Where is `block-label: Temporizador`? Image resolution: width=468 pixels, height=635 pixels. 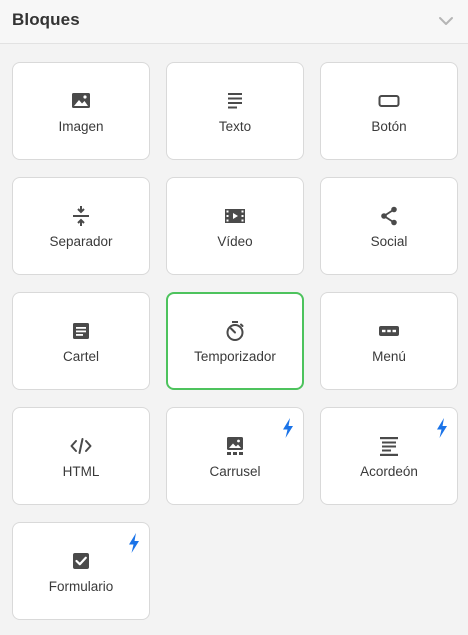 block-label: Temporizador is located at coordinates (235, 356).